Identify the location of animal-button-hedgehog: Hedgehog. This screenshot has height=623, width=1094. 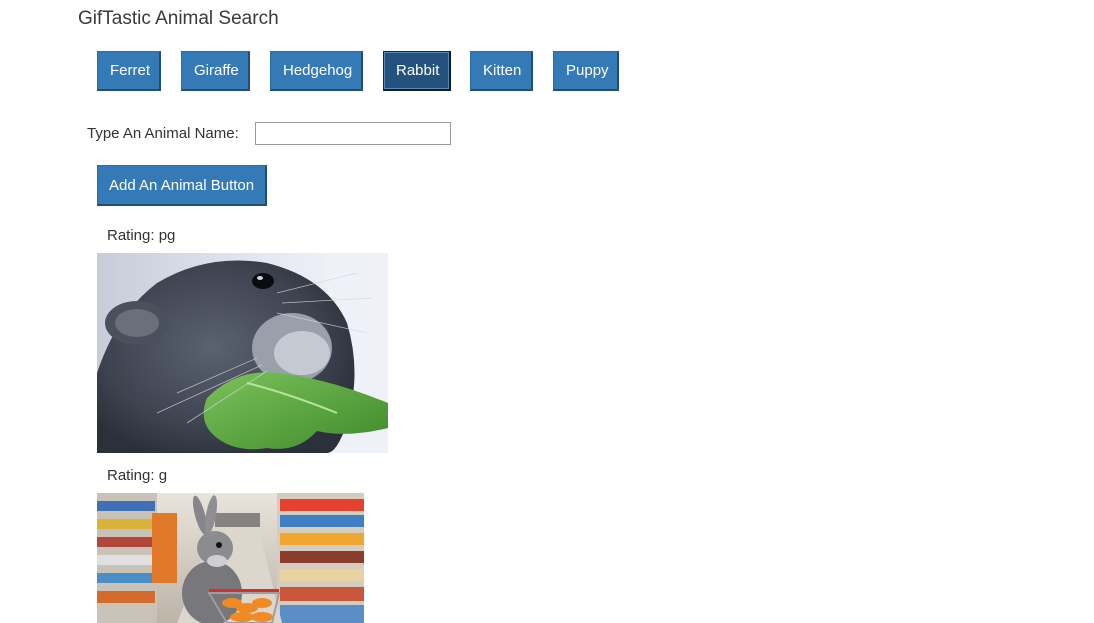
(316, 71).